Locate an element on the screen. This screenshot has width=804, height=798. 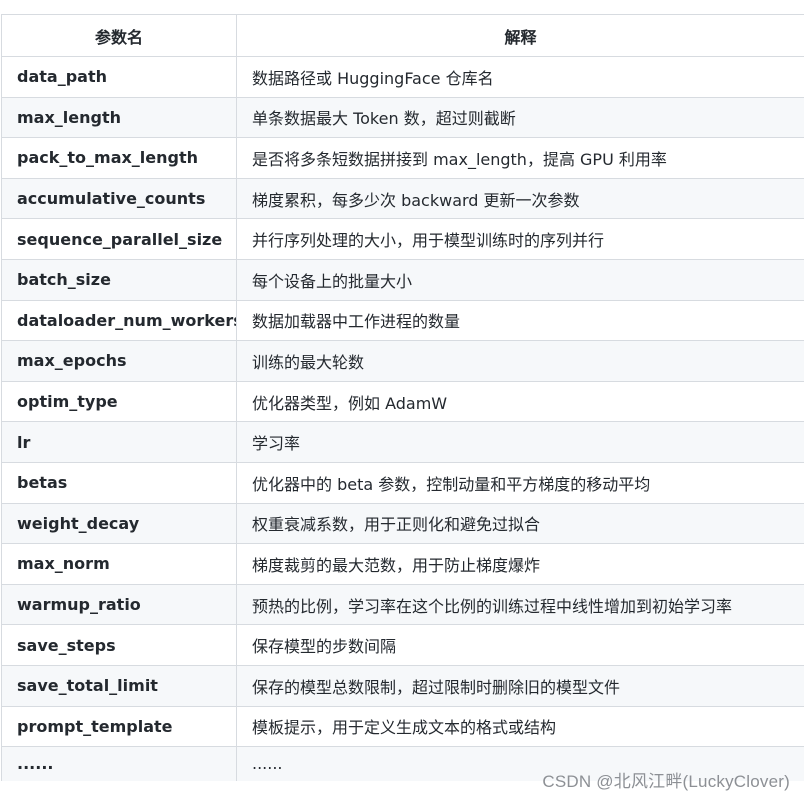
param-name-cell: prompt_template is located at coordinates (119, 726).